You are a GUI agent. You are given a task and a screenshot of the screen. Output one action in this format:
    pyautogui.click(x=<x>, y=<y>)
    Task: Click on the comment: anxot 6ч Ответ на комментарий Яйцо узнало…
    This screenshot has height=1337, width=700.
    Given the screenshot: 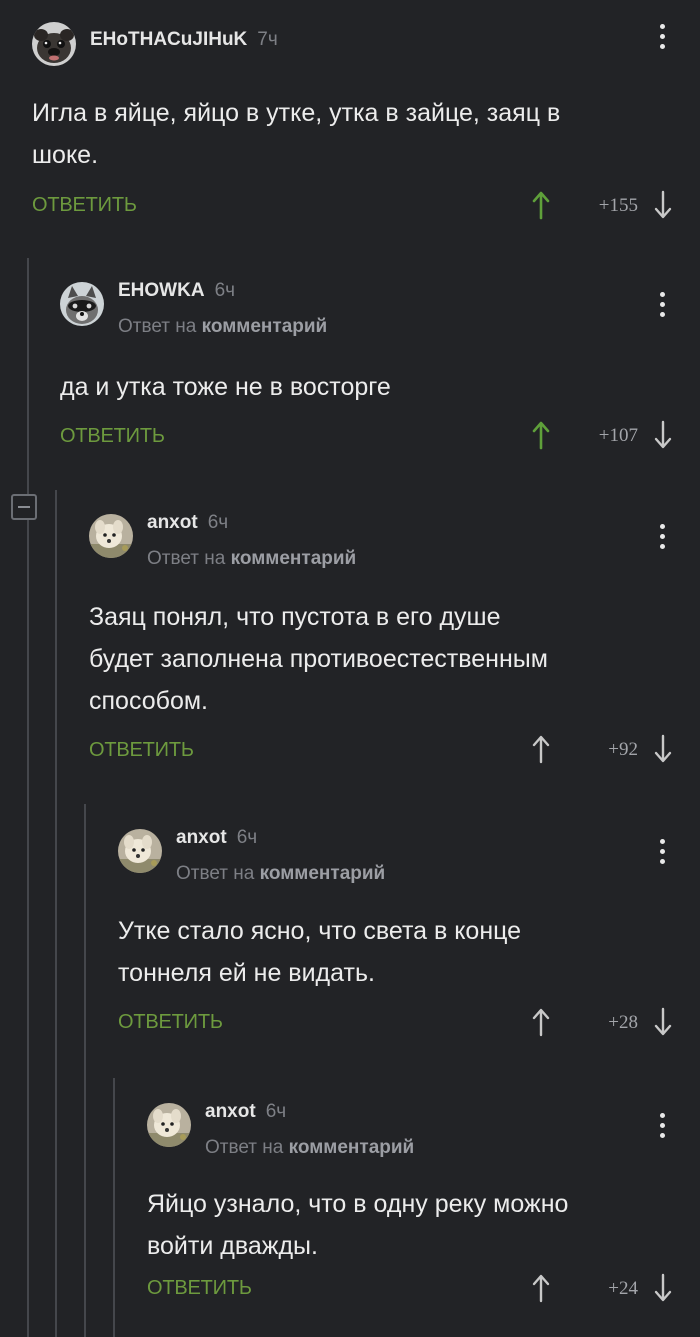 What is the action you would take?
    pyautogui.click(x=423, y=1207)
    